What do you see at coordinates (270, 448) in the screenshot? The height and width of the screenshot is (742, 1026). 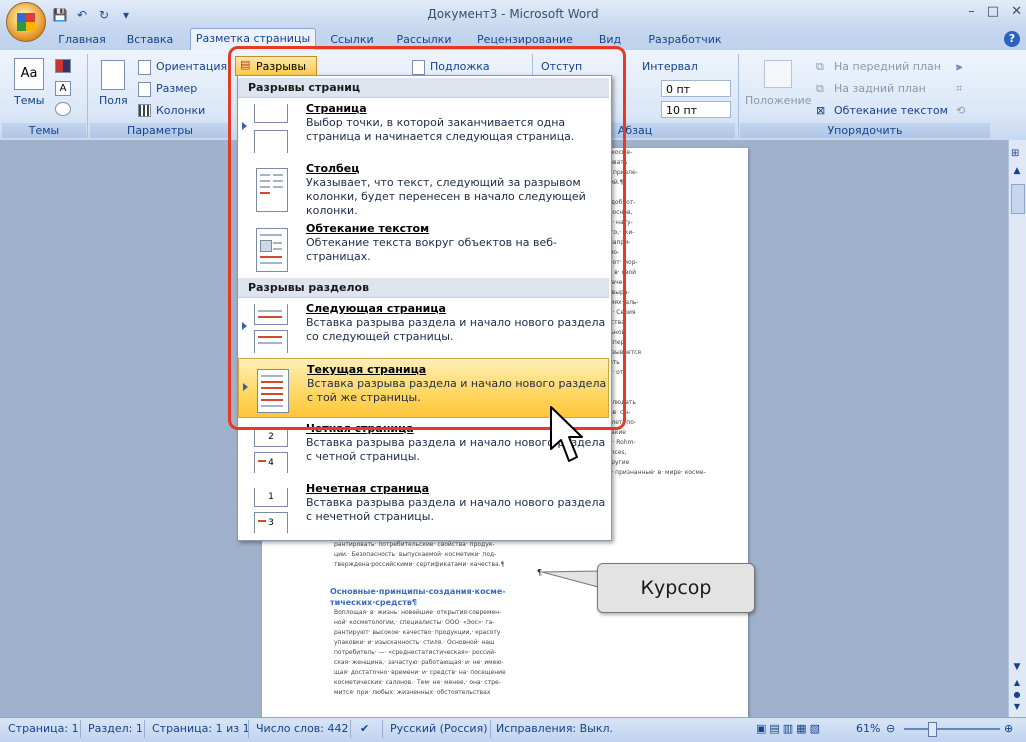 I see `even-page-section-icon: 2 4` at bounding box center [270, 448].